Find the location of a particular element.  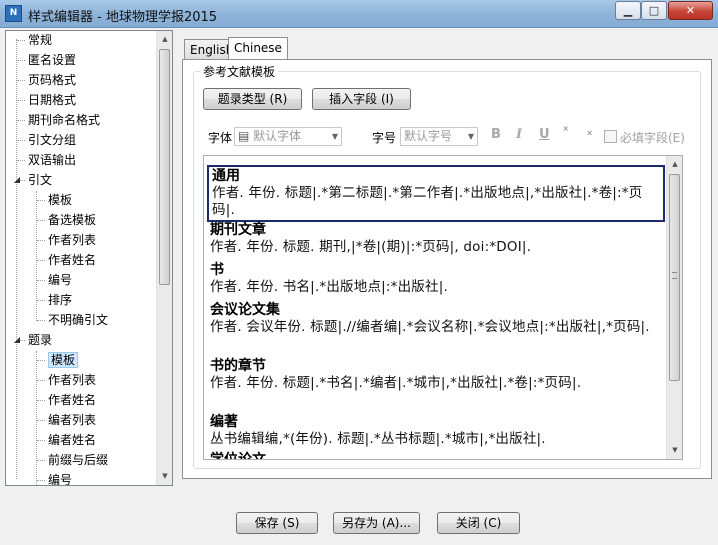

tree-item-label: 页码格式 is located at coordinates (52, 80).